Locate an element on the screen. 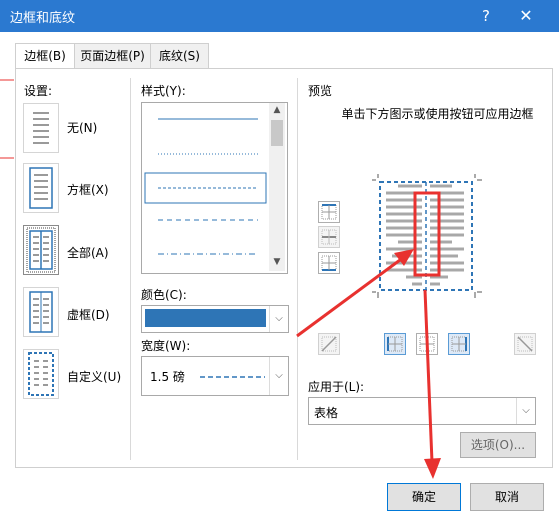 This screenshot has height=530, width=559. tab-shading: 底纹(S) is located at coordinates (179, 56).